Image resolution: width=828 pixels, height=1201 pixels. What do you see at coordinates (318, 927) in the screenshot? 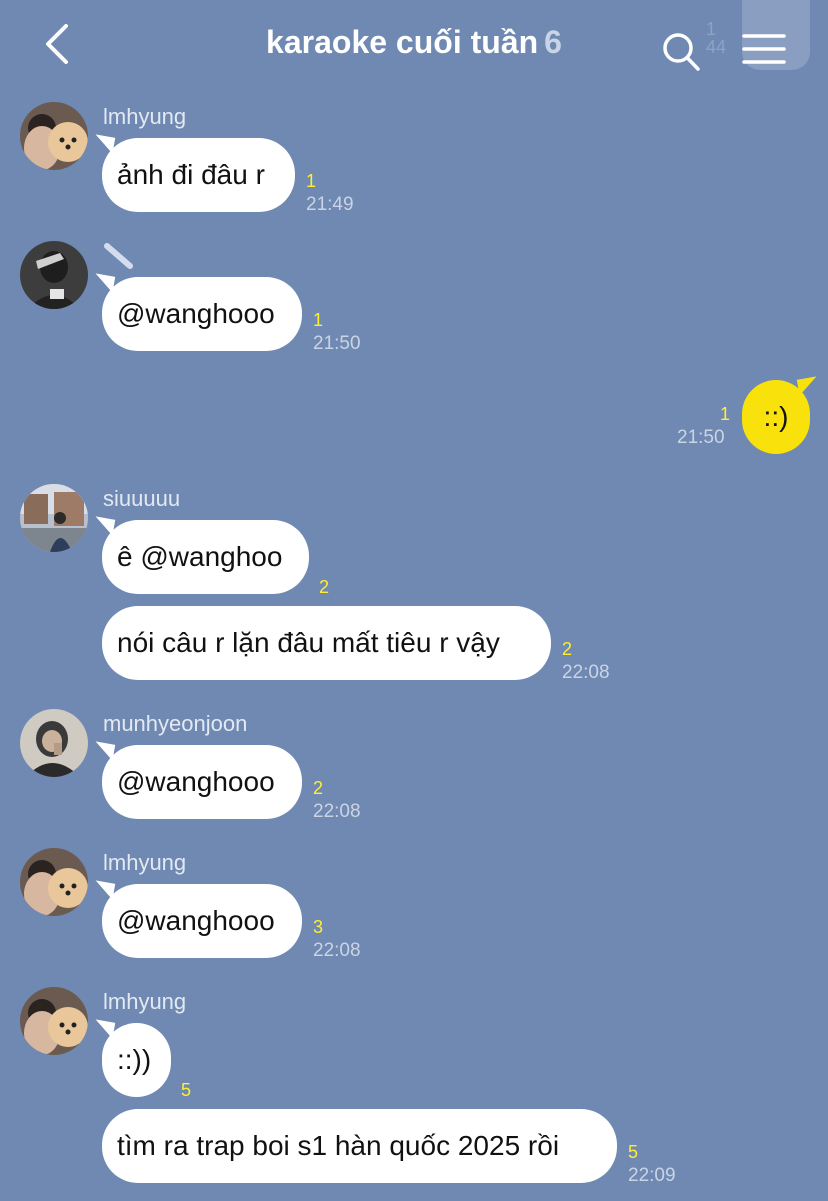
I see `read-count: 3` at bounding box center [318, 927].